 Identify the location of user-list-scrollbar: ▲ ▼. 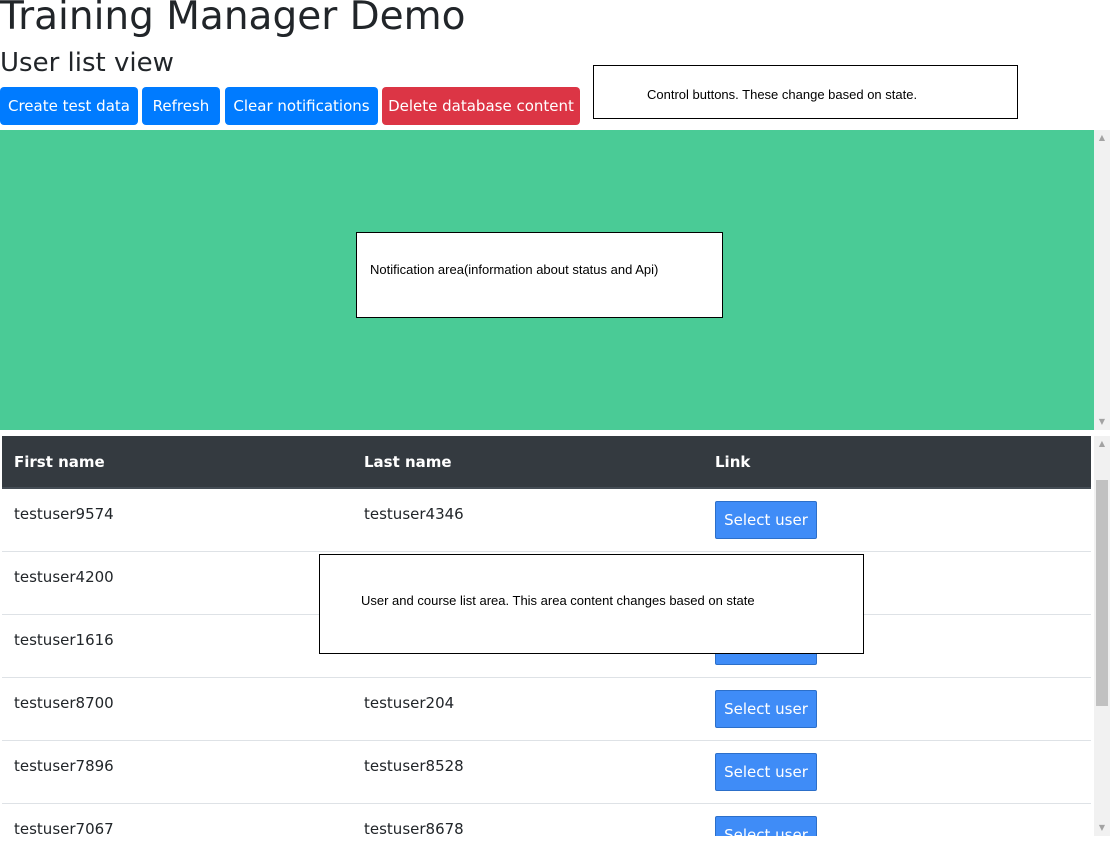
(1102, 636).